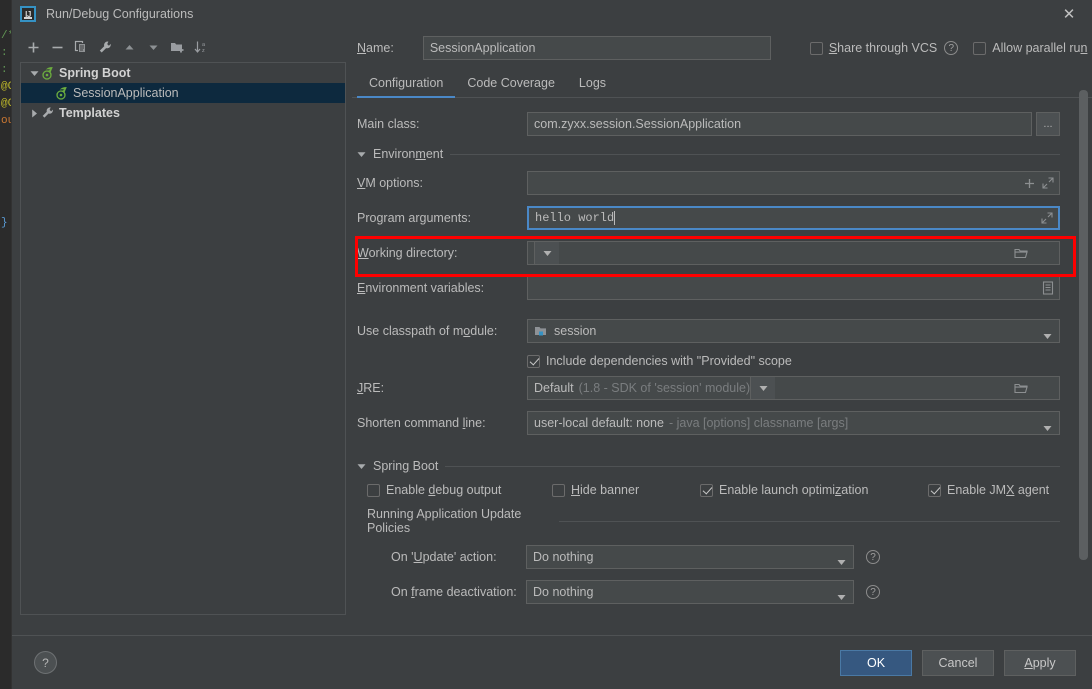  I want to click on enable-jmx-agent-checkbox: Enable JMX agent, so click(988, 490).